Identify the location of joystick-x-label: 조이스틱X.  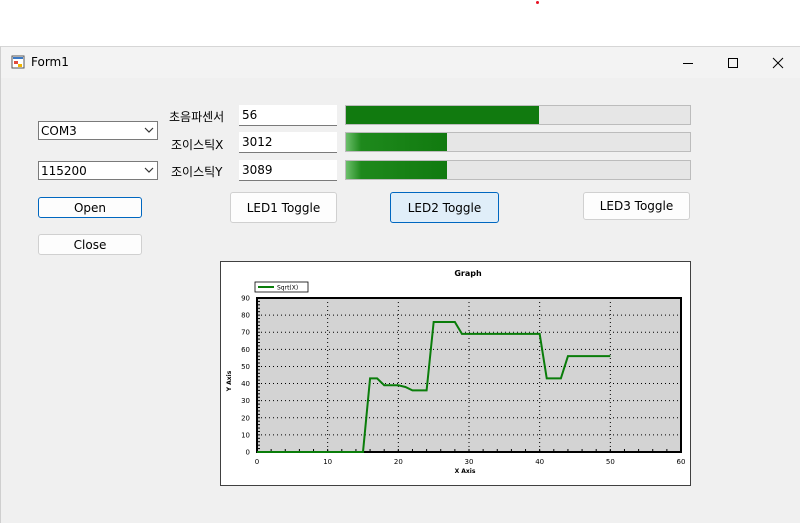
(197, 145).